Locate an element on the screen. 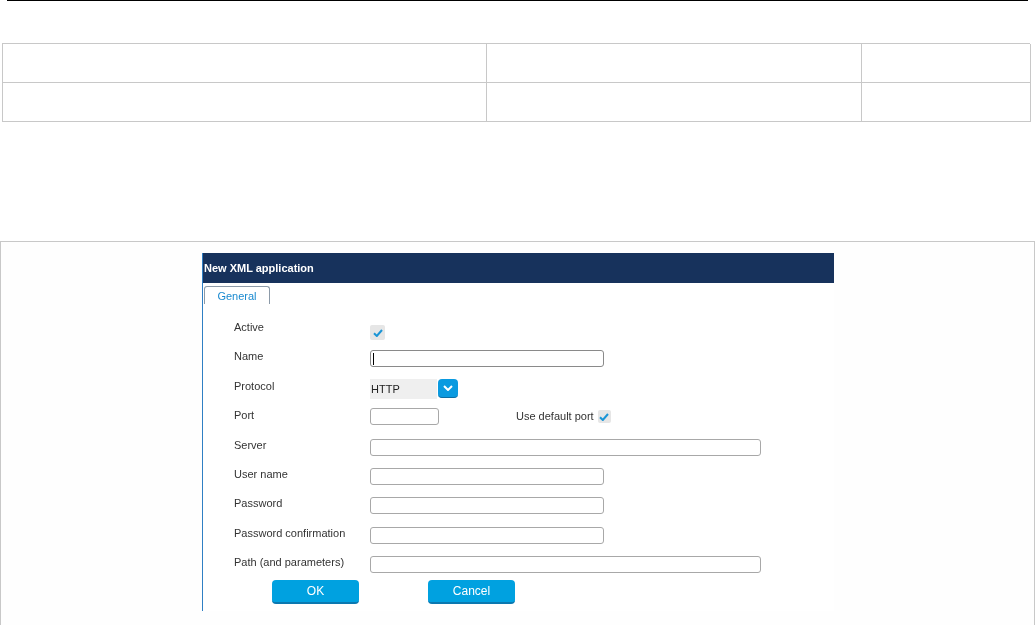  chevron-down-icon is located at coordinates (448, 387).